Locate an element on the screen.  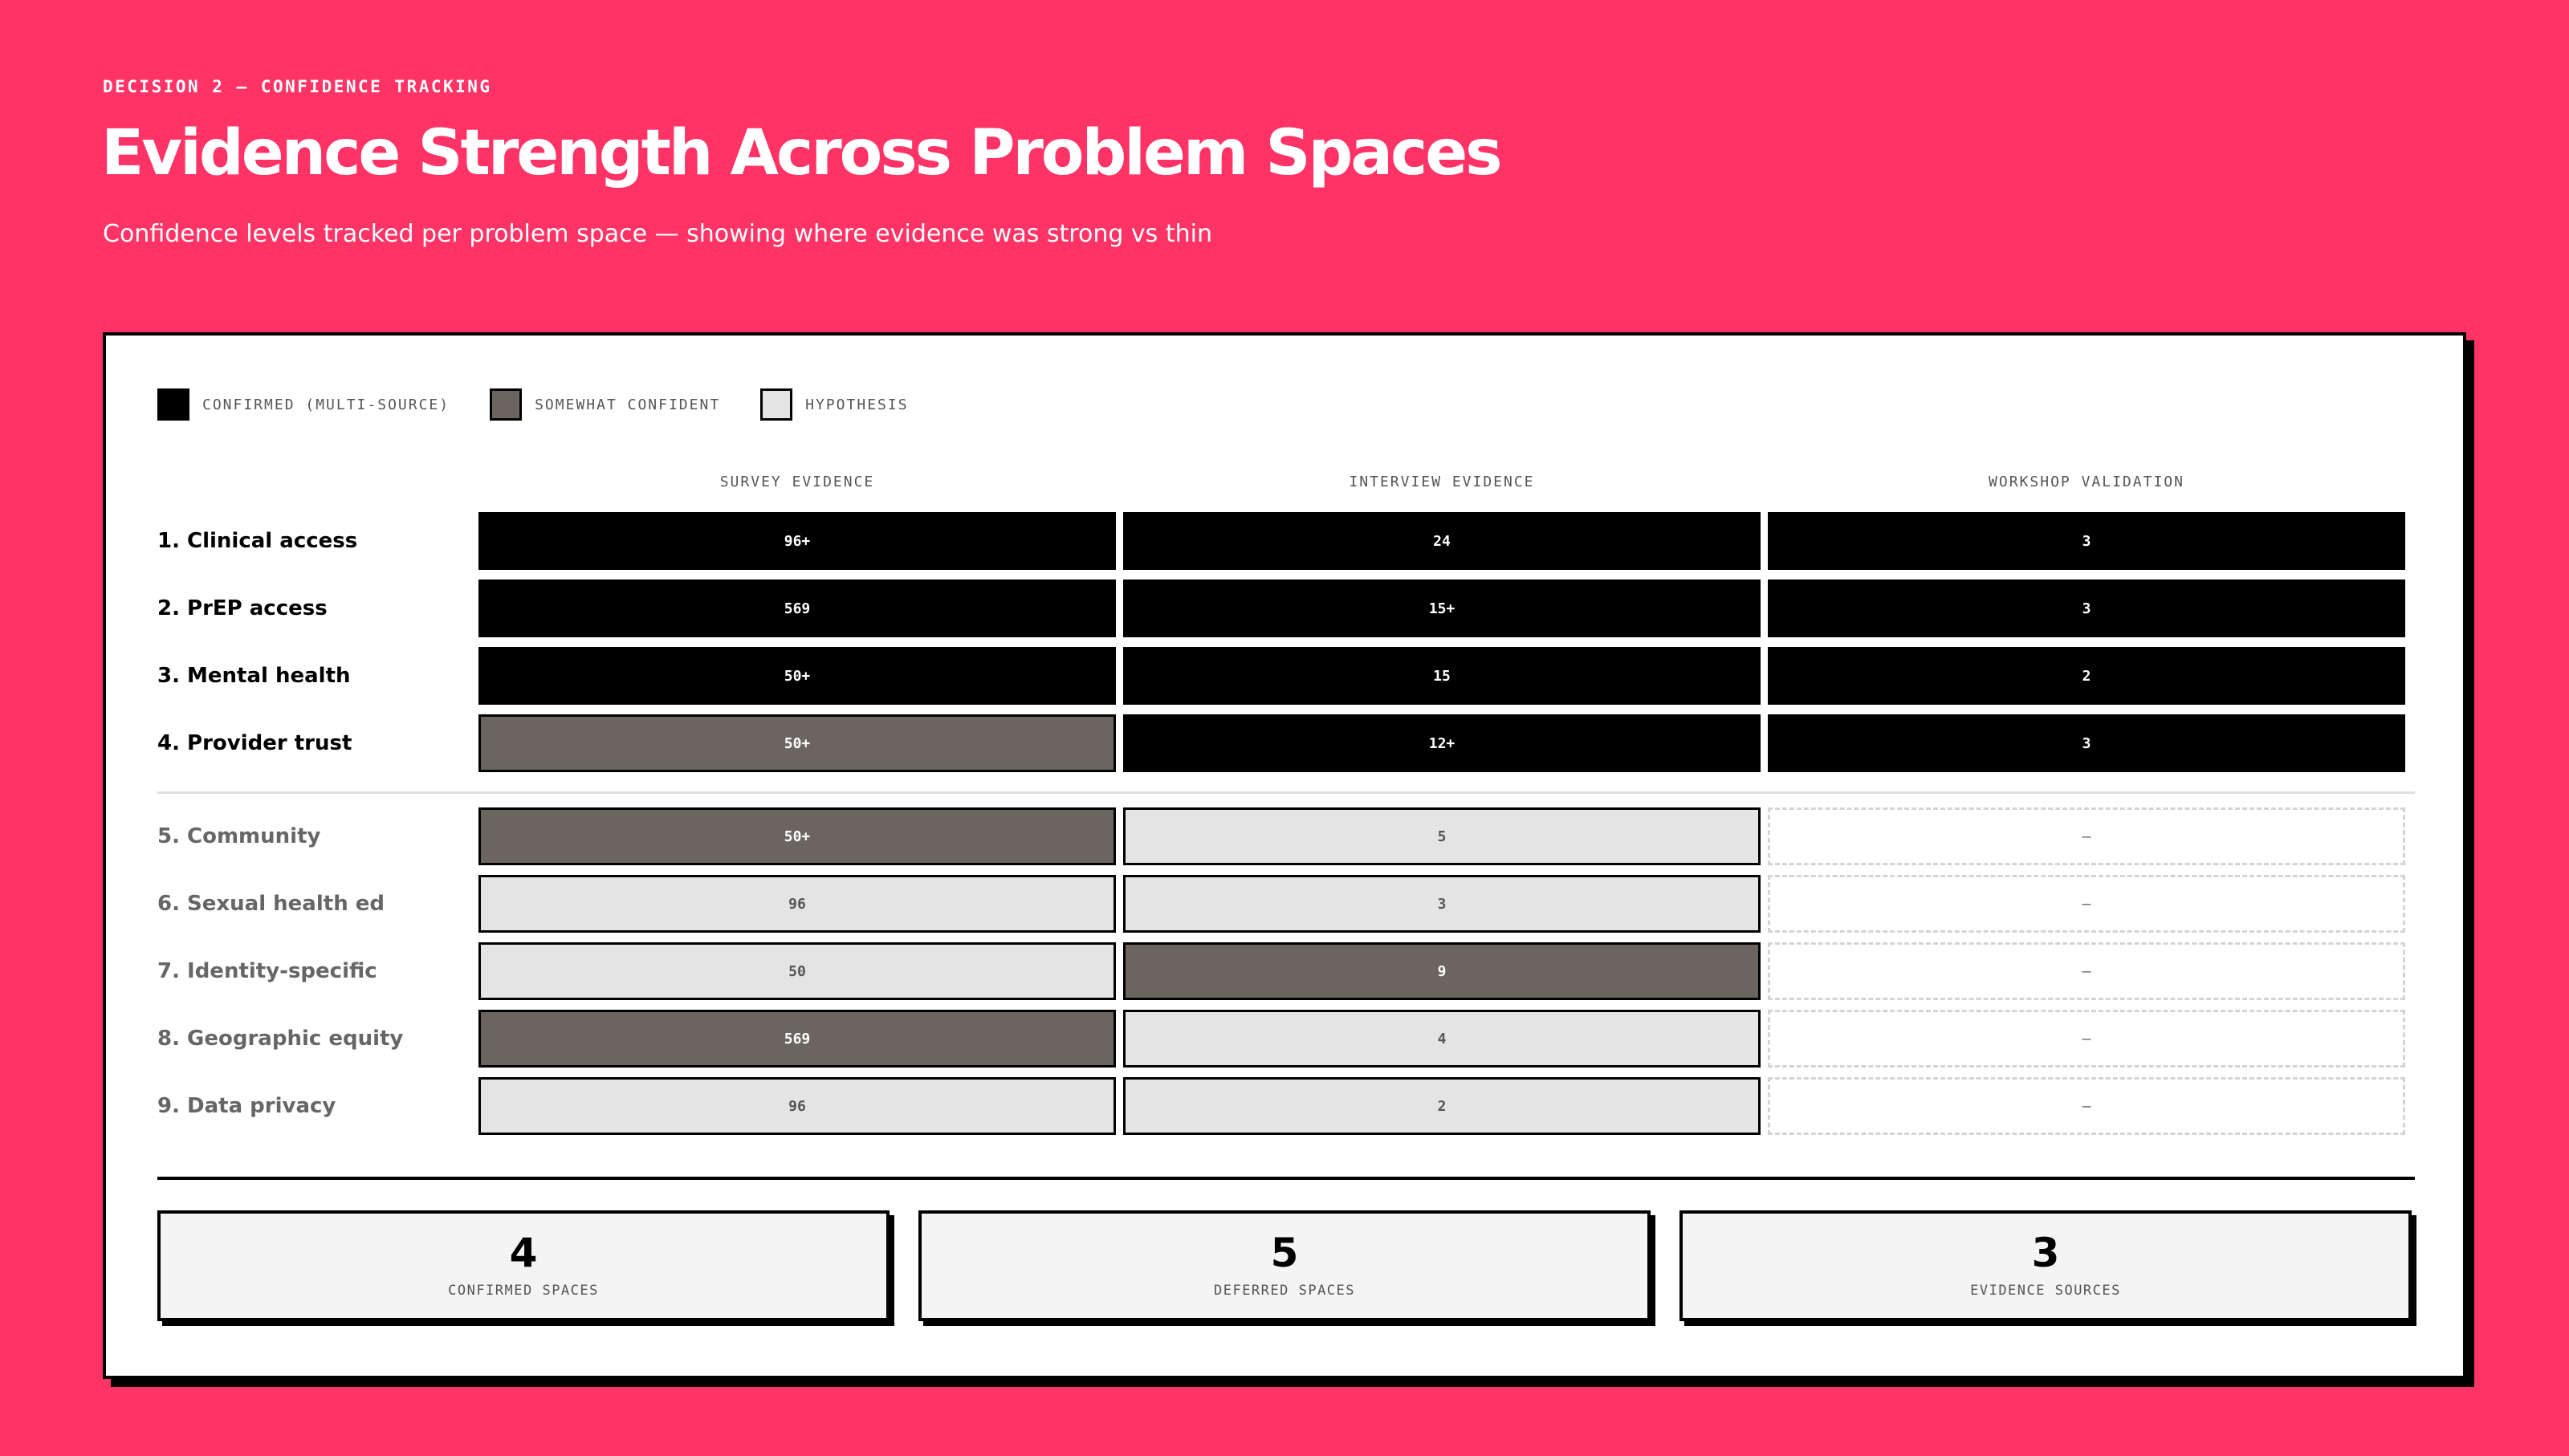
stat-deferred-spaces: 5 DEFERRED SPACES is located at coordinates (1285, 1265).